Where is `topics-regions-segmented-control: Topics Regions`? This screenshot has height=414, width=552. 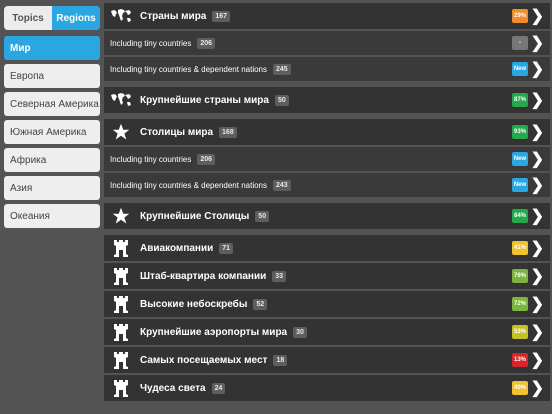 topics-regions-segmented-control: Topics Regions is located at coordinates (52, 18).